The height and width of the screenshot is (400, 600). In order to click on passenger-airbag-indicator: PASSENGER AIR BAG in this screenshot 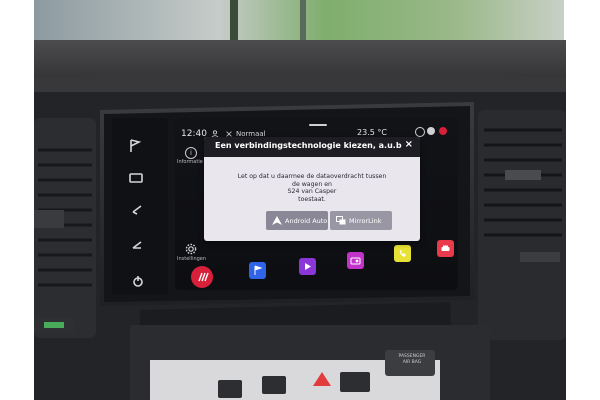, I will do `click(412, 364)`.